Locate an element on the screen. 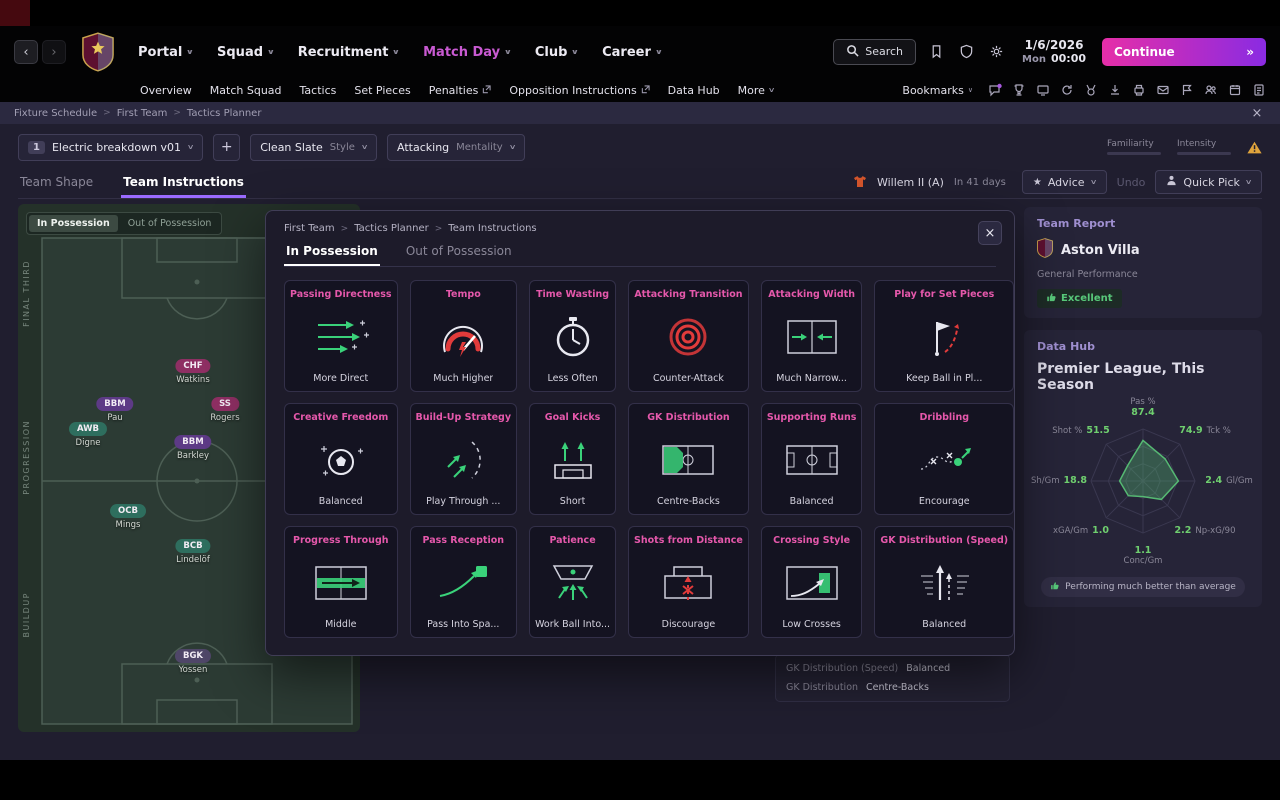 Image resolution: width=1280 pixels, height=800 pixels. subnav-tactics: Tactics is located at coordinates (318, 90).